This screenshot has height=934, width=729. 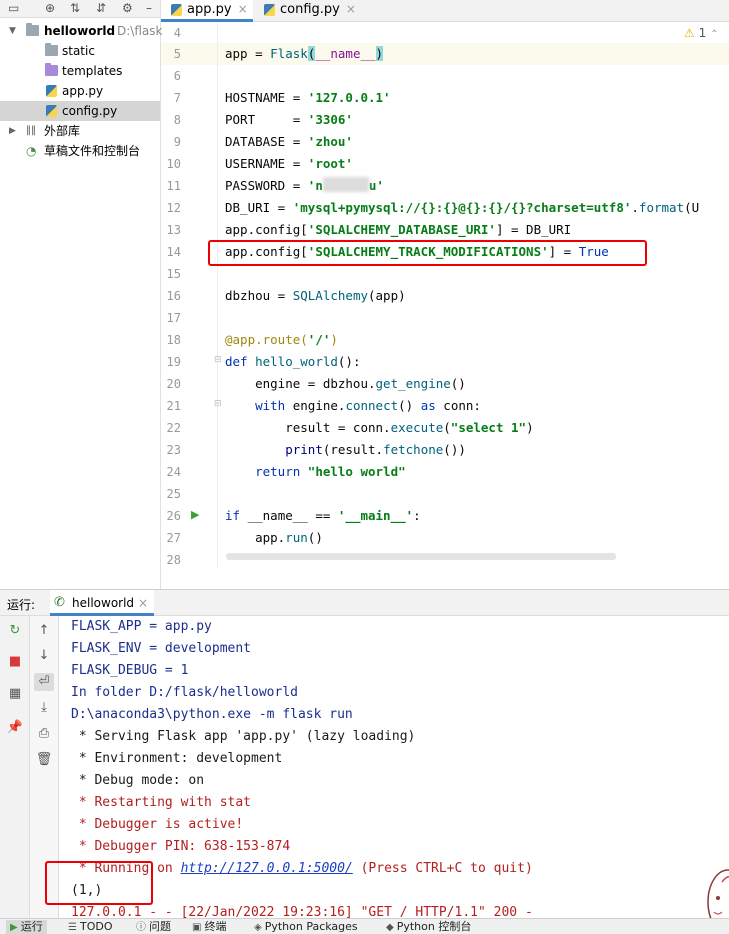 What do you see at coordinates (310, 9) in the screenshot?
I see `tab-label: config.py` at bounding box center [310, 9].